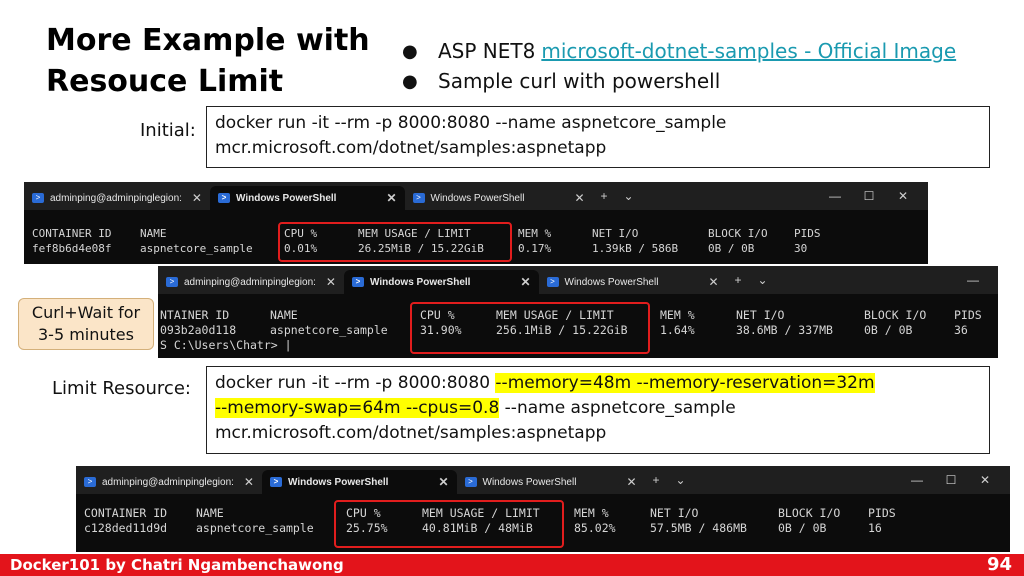 The height and width of the screenshot is (576, 1024). What do you see at coordinates (126, 513) in the screenshot?
I see `col-container-id: CONTAINER ID` at bounding box center [126, 513].